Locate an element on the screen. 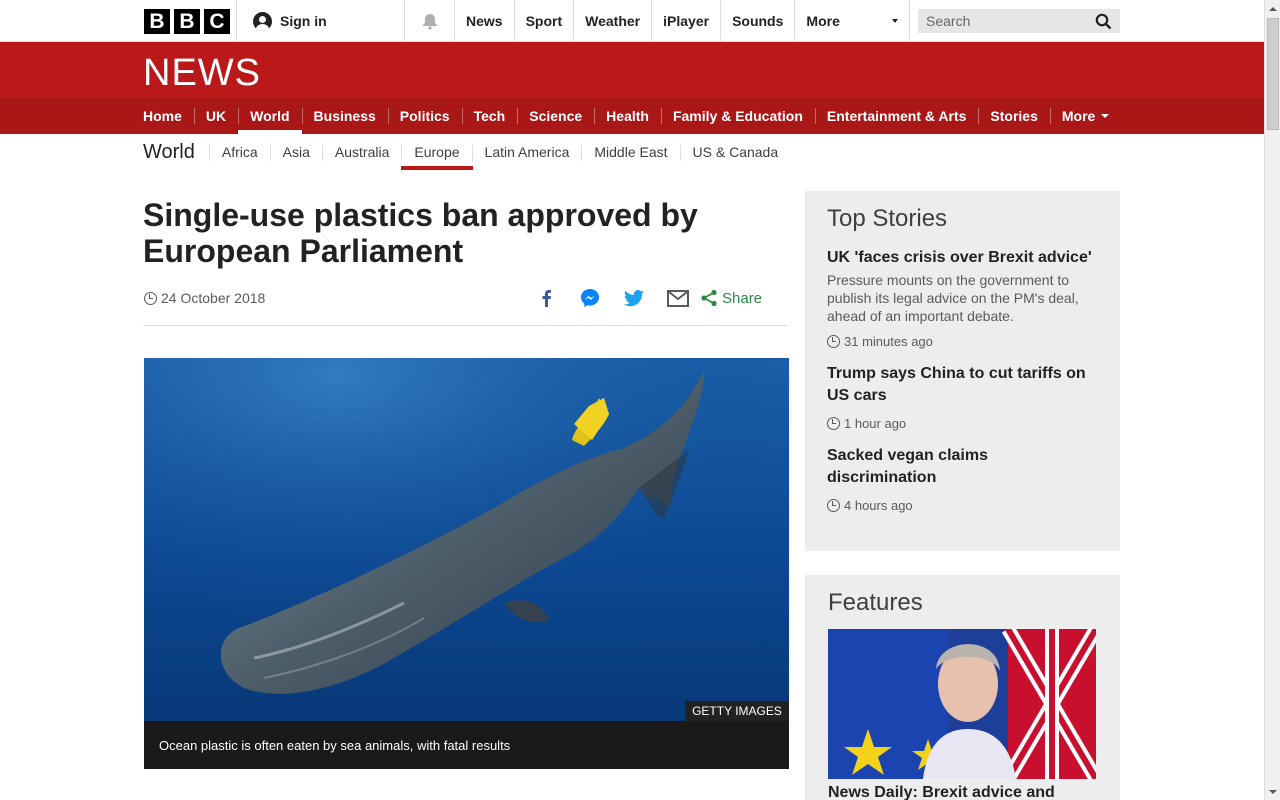 The image size is (1280, 800). feature-image is located at coordinates (962, 704).